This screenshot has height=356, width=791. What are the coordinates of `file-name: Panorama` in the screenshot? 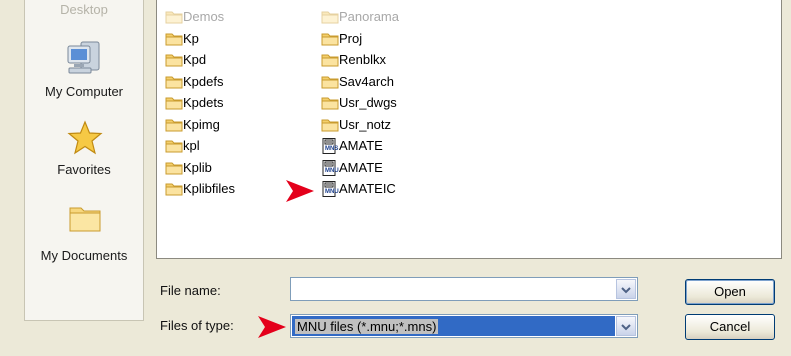 It's located at (369, 16).